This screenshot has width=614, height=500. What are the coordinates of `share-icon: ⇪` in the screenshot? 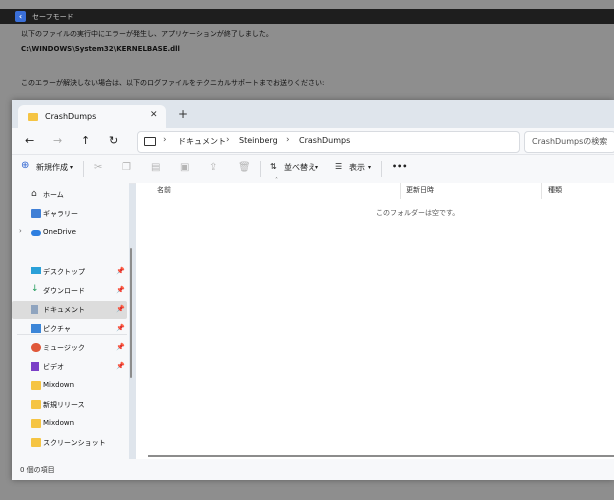 It's located at (213, 167).